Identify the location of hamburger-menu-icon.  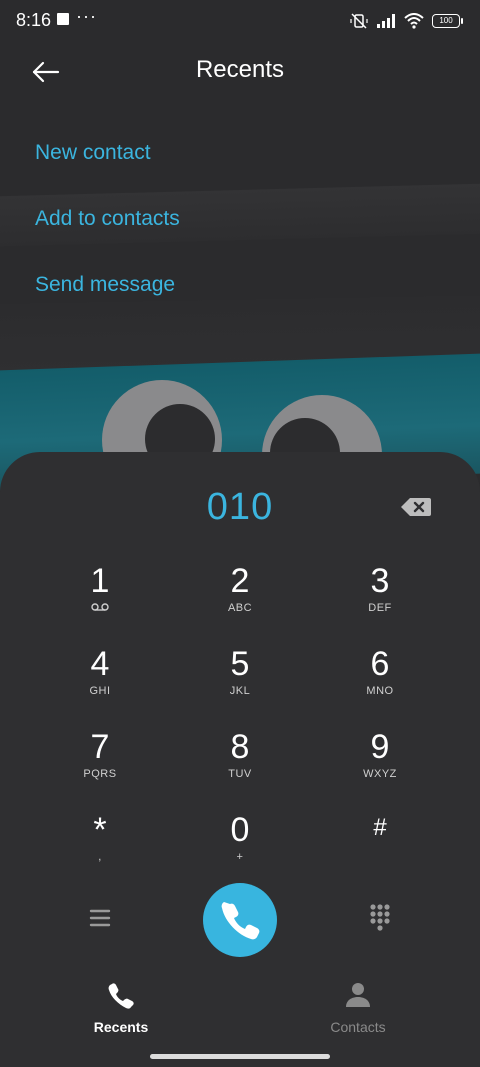
(100, 918).